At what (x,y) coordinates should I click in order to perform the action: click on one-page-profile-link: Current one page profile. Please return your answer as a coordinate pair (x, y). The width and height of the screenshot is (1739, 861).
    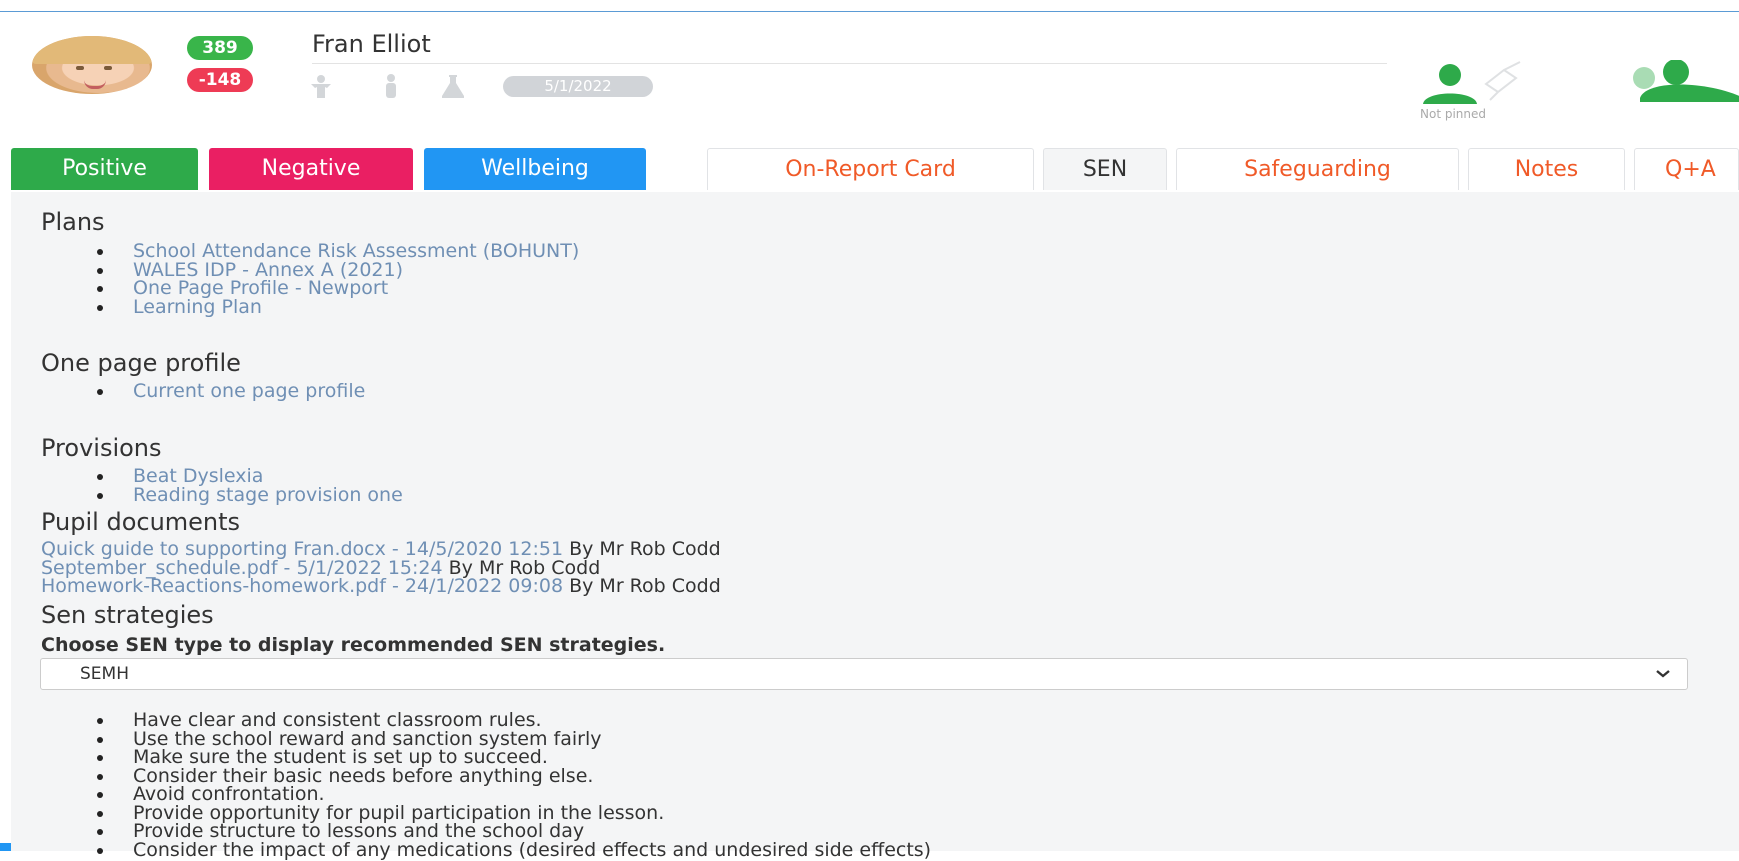
    Looking at the image, I should click on (182, 391).